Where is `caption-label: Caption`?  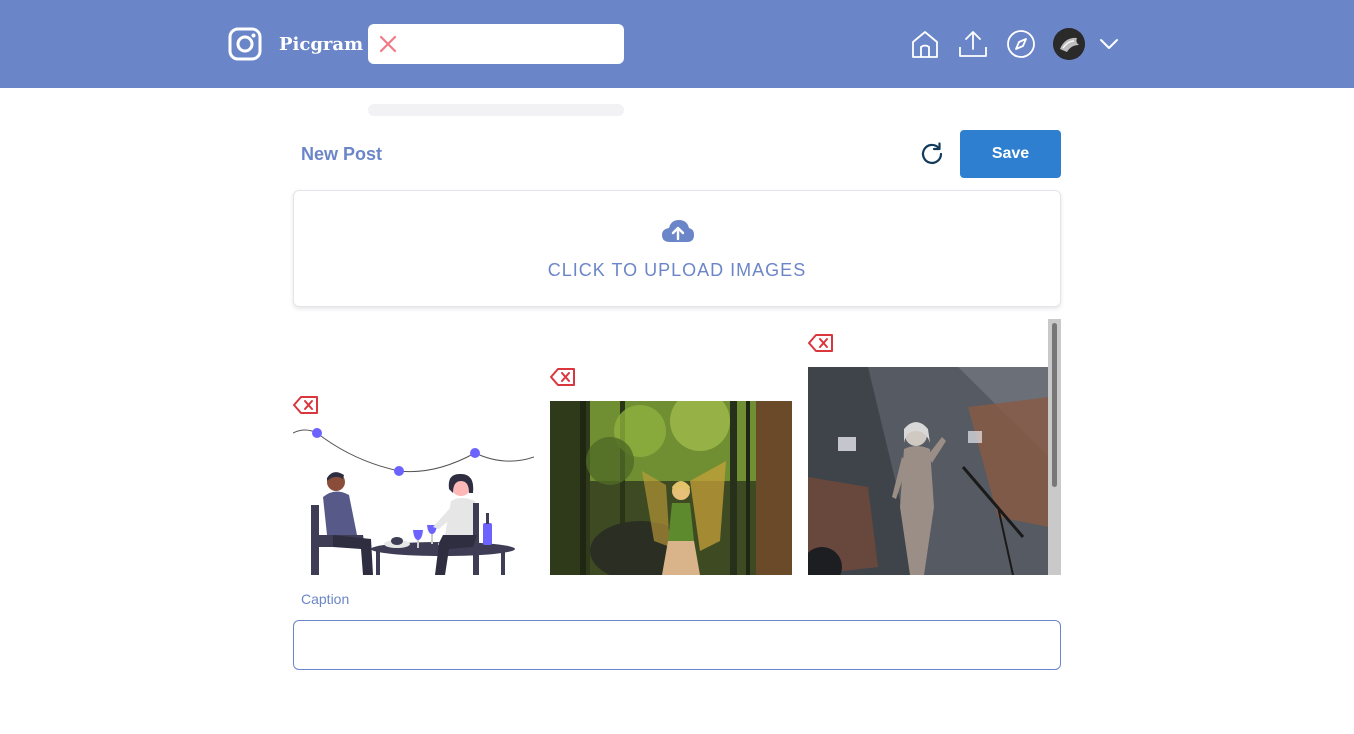
caption-label: Caption is located at coordinates (325, 599).